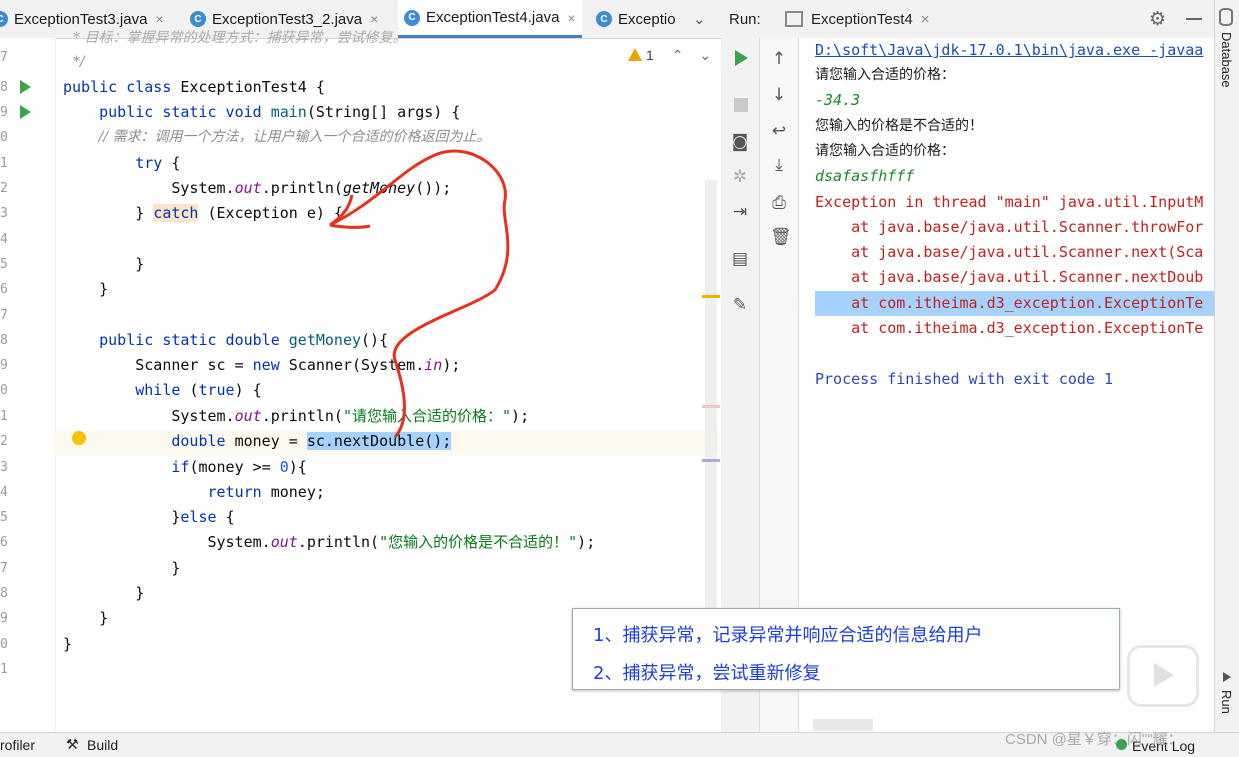 The width and height of the screenshot is (1239, 757). What do you see at coordinates (862, 19) in the screenshot?
I see `run-config-label: ExceptionTest4` at bounding box center [862, 19].